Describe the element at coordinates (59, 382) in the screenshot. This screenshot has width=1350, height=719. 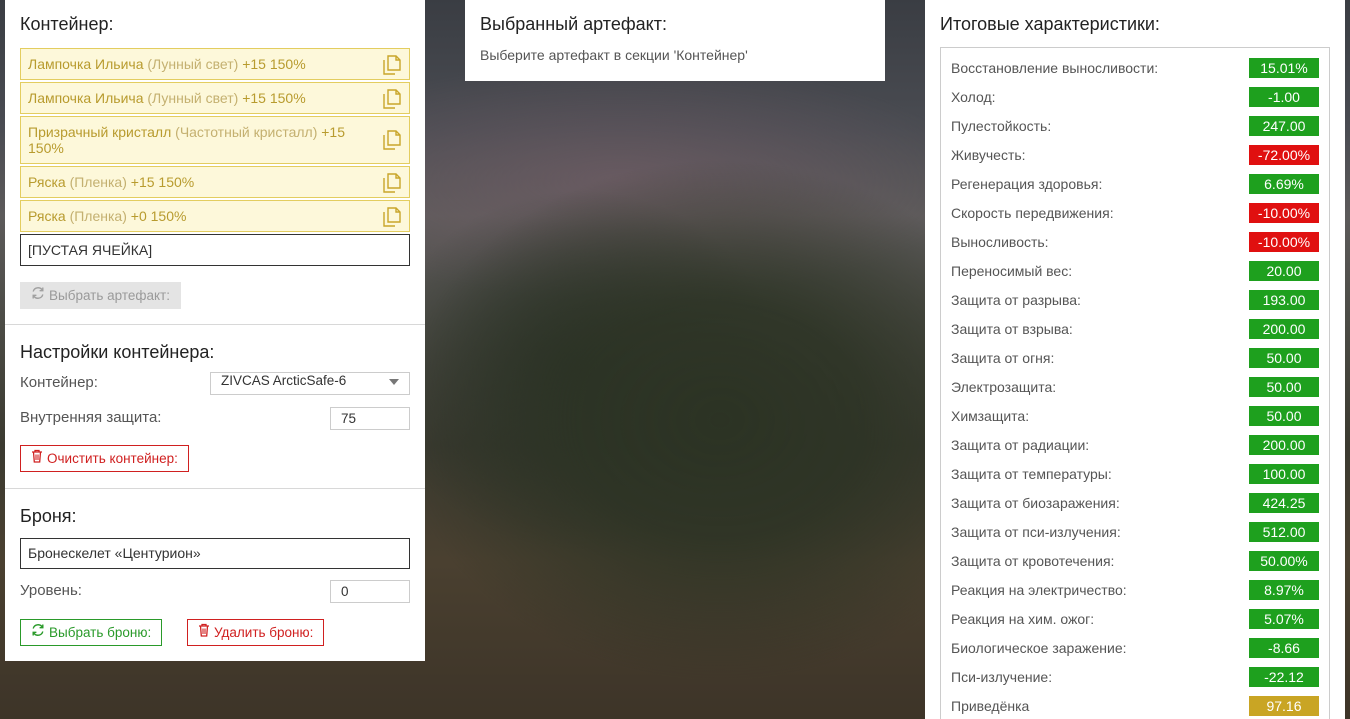
I see `container-label: Контейнер:` at that location.